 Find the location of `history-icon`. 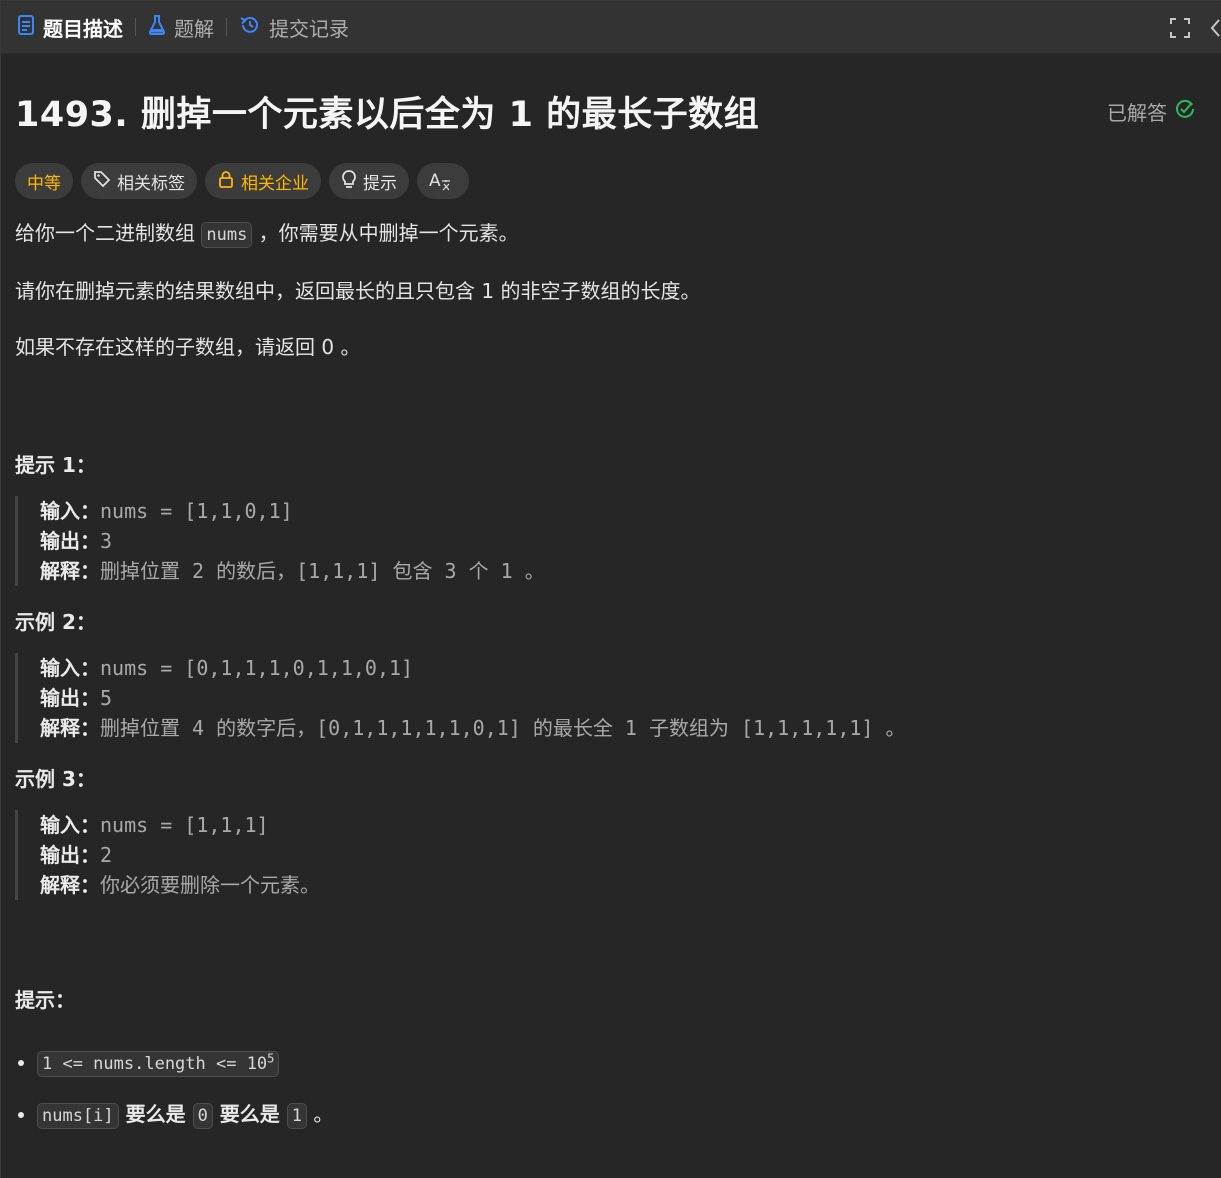

history-icon is located at coordinates (250, 27).